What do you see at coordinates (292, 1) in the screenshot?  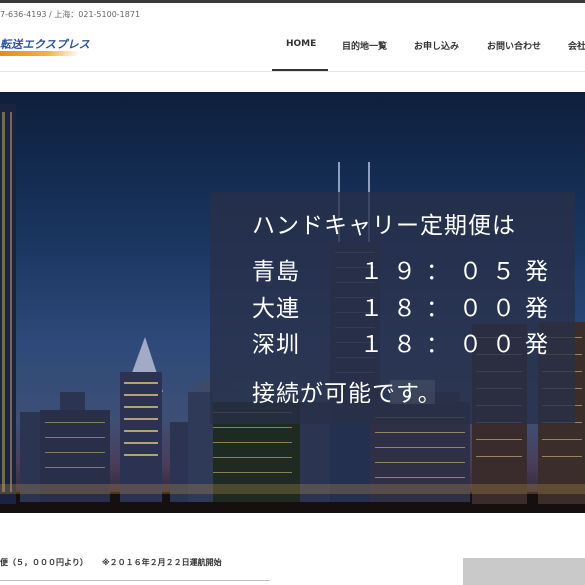 I see `top-border` at bounding box center [292, 1].